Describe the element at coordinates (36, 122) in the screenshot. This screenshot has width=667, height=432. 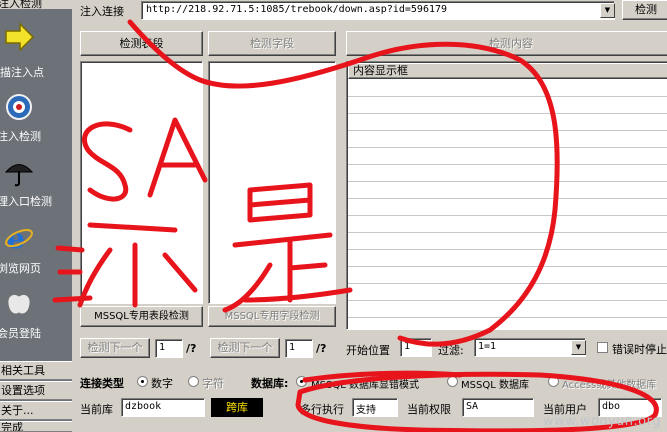
I see `sidebar-item-inject: 注入检测` at that location.